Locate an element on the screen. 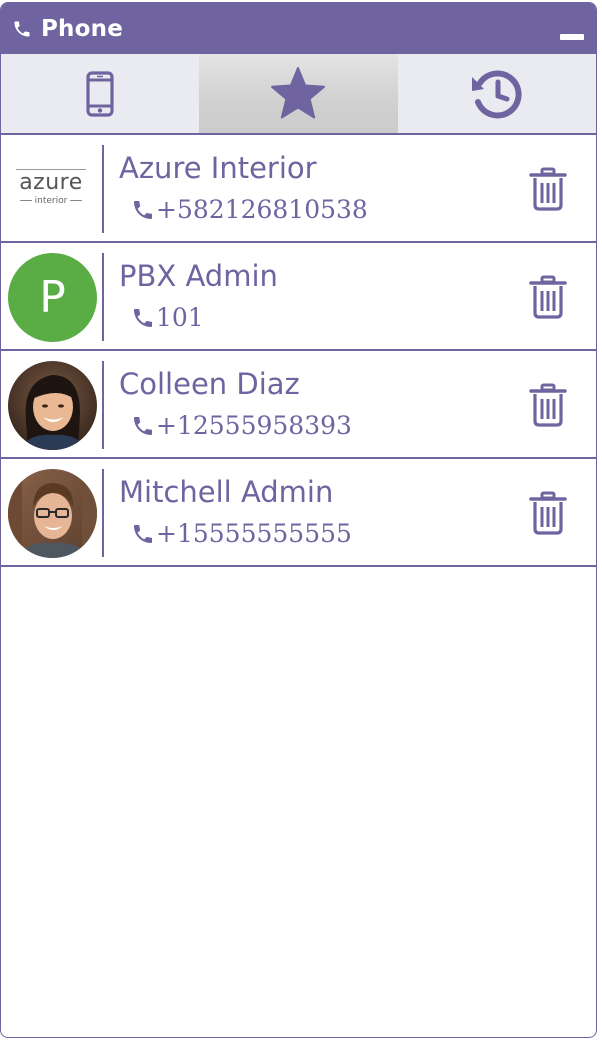 The image size is (602, 1042). logo-subtext-label: interior is located at coordinates (51, 200).